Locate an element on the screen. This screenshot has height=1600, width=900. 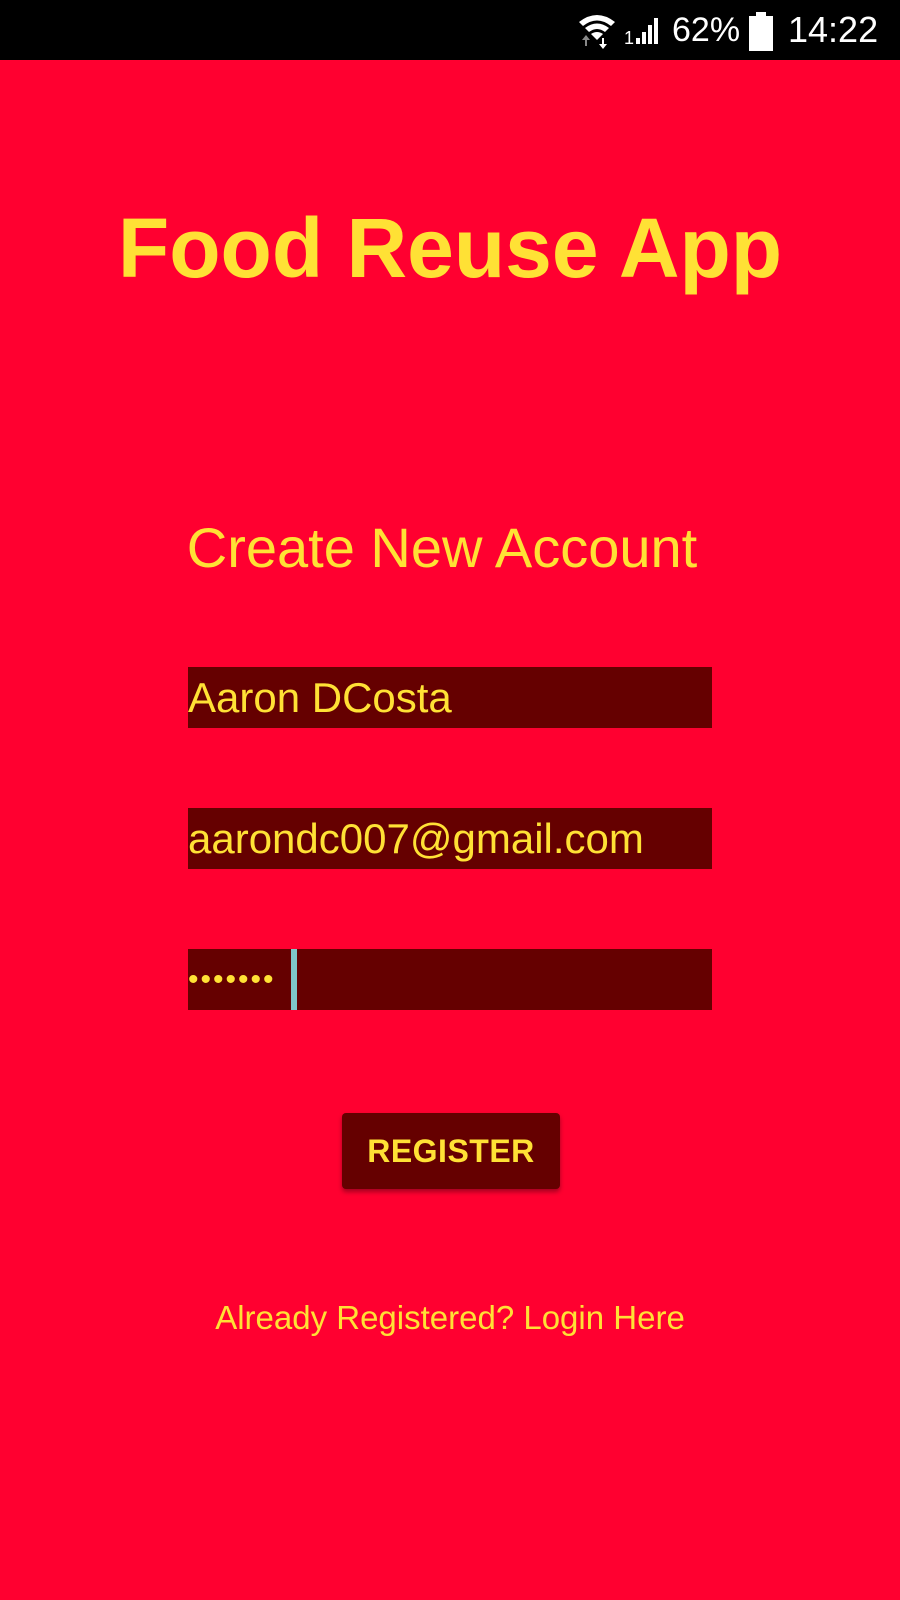
create-account-heading: Create New Account is located at coordinates (442, 547).